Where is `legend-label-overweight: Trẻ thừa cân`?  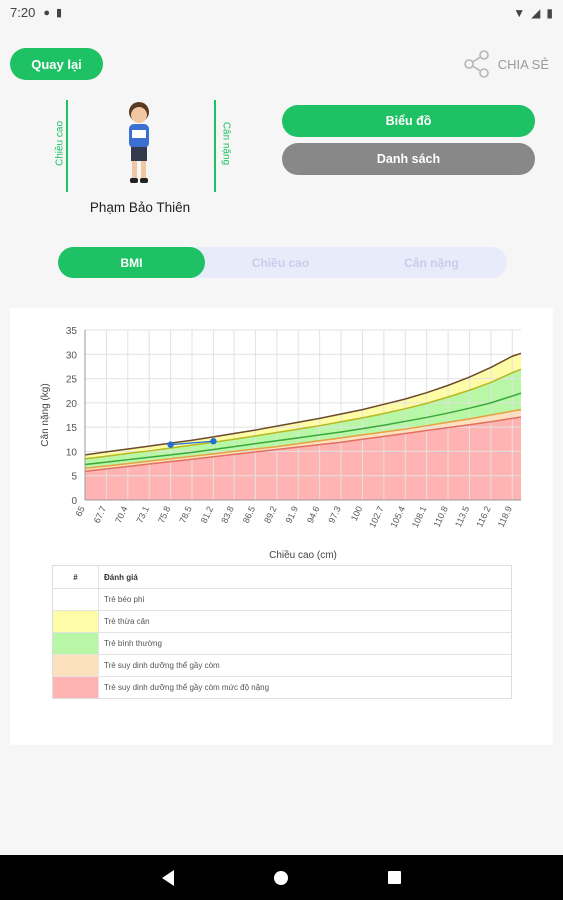
legend-label-overweight: Trẻ thừa cân is located at coordinates (127, 621).